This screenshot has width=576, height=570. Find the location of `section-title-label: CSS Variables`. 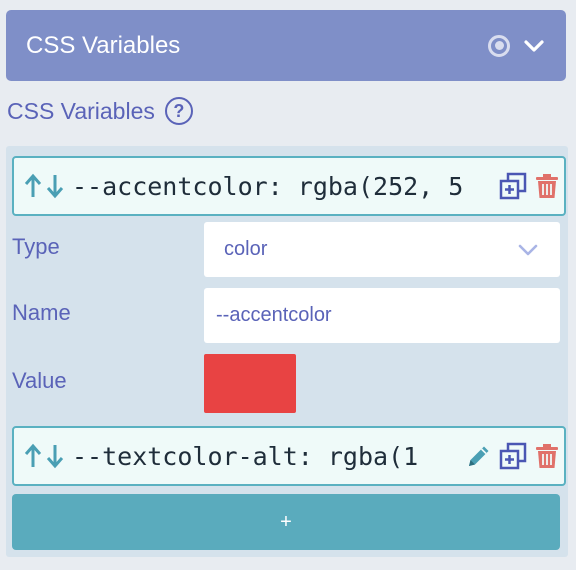

section-title-label: CSS Variables is located at coordinates (81, 110).